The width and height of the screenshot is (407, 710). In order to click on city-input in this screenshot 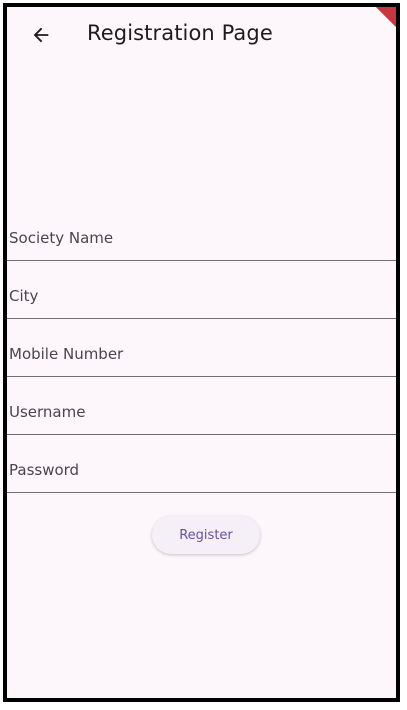, I will do `click(201, 289)`.